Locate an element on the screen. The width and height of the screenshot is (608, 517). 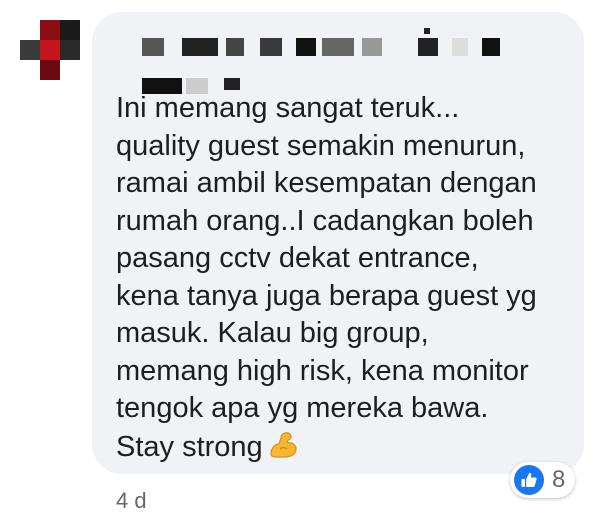
comment-line: pasang cctv dekat entrance, is located at coordinates (297, 258).